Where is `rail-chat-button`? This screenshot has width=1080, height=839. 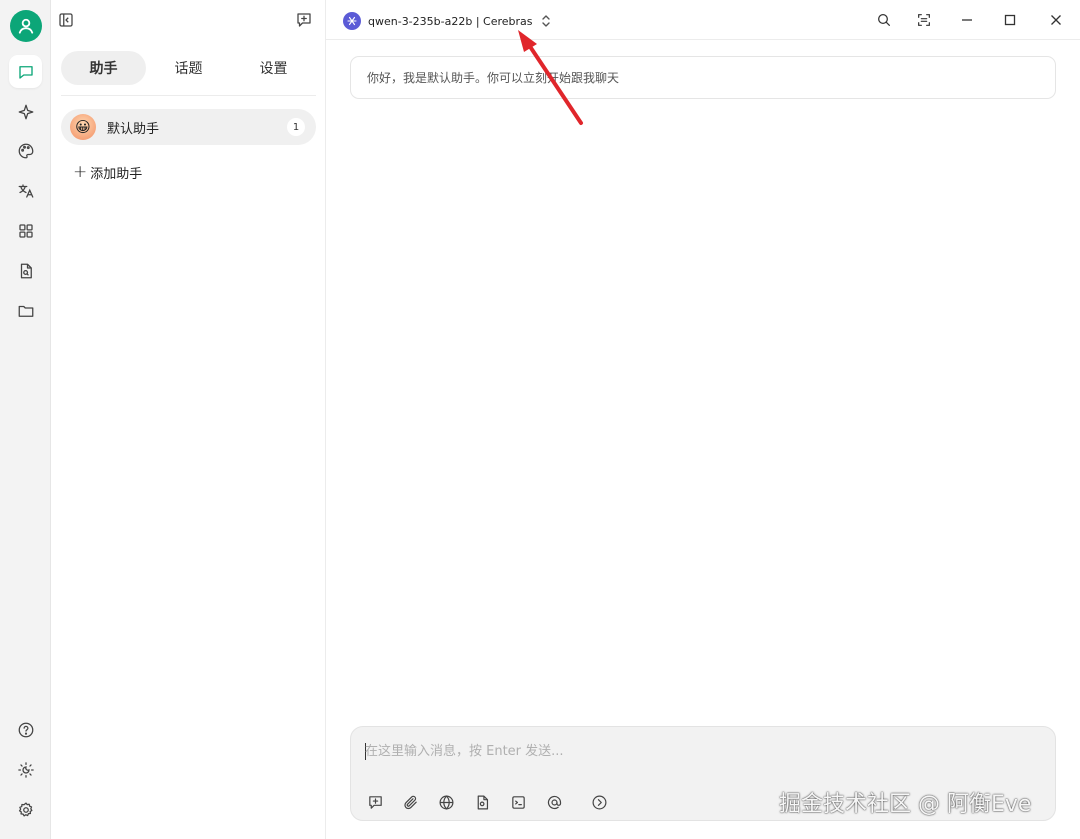 rail-chat-button is located at coordinates (25, 71).